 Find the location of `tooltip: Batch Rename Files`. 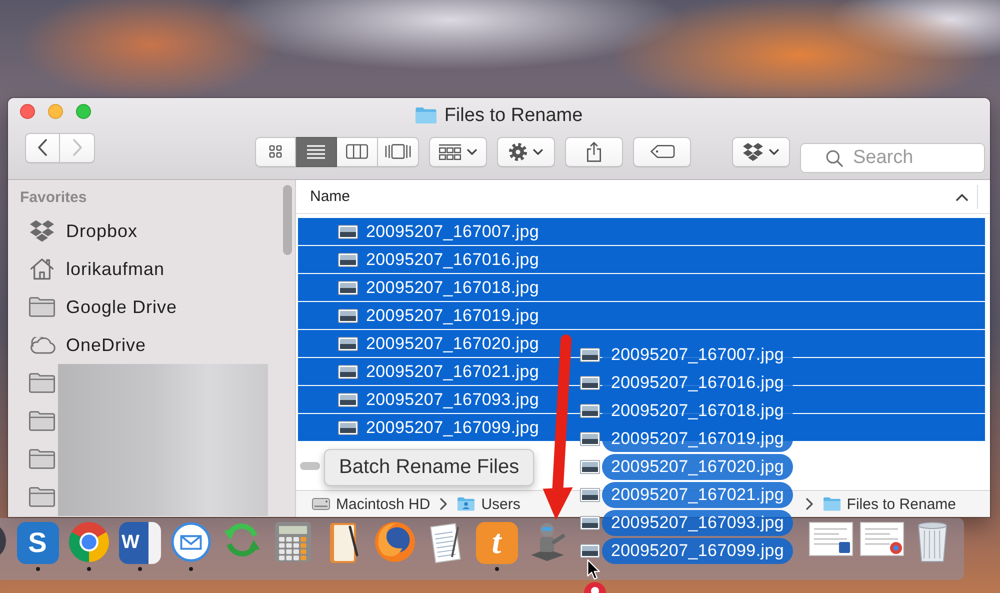

tooltip: Batch Rename Files is located at coordinates (429, 467).